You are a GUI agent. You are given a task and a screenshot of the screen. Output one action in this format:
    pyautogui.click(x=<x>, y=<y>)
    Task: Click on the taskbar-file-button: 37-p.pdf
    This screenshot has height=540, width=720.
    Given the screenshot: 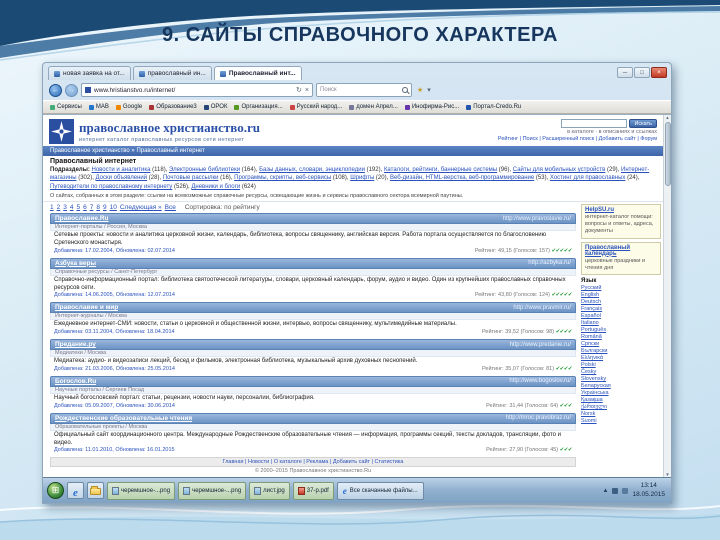 What is the action you would take?
    pyautogui.click(x=313, y=490)
    